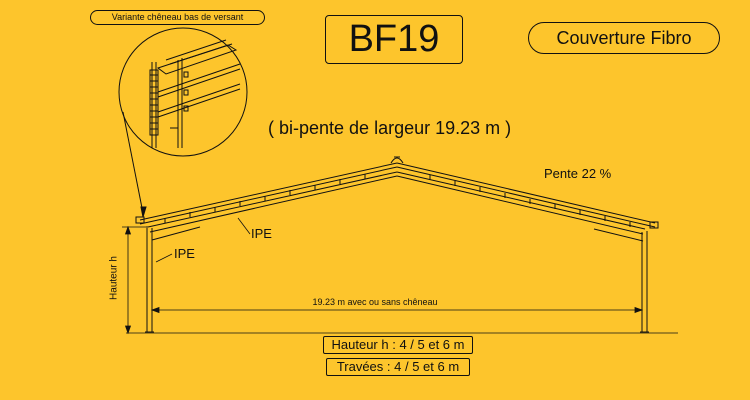 The width and height of the screenshot is (750, 400). I want to click on width-dimension-label: 19.23 m avec ou sans chêneau, so click(375, 302).